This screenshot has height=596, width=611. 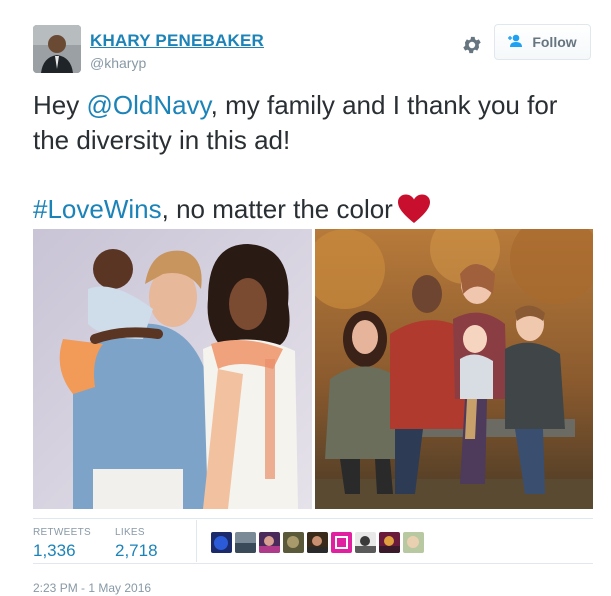 What do you see at coordinates (97, 209) in the screenshot?
I see `hashtag-link: #LoveWins` at bounding box center [97, 209].